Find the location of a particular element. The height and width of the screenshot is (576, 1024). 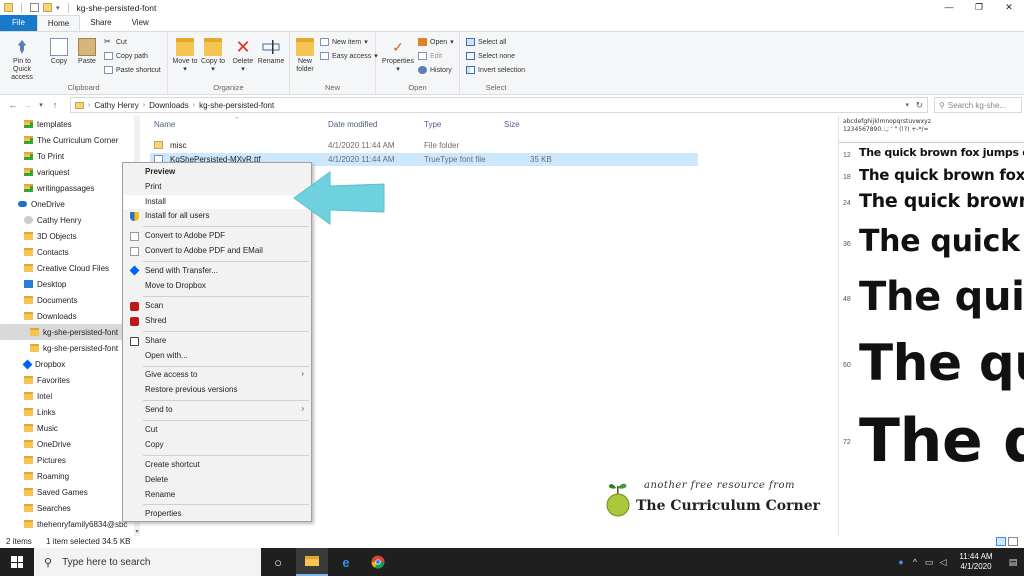

maximize-button: ❐ is located at coordinates (979, 7).